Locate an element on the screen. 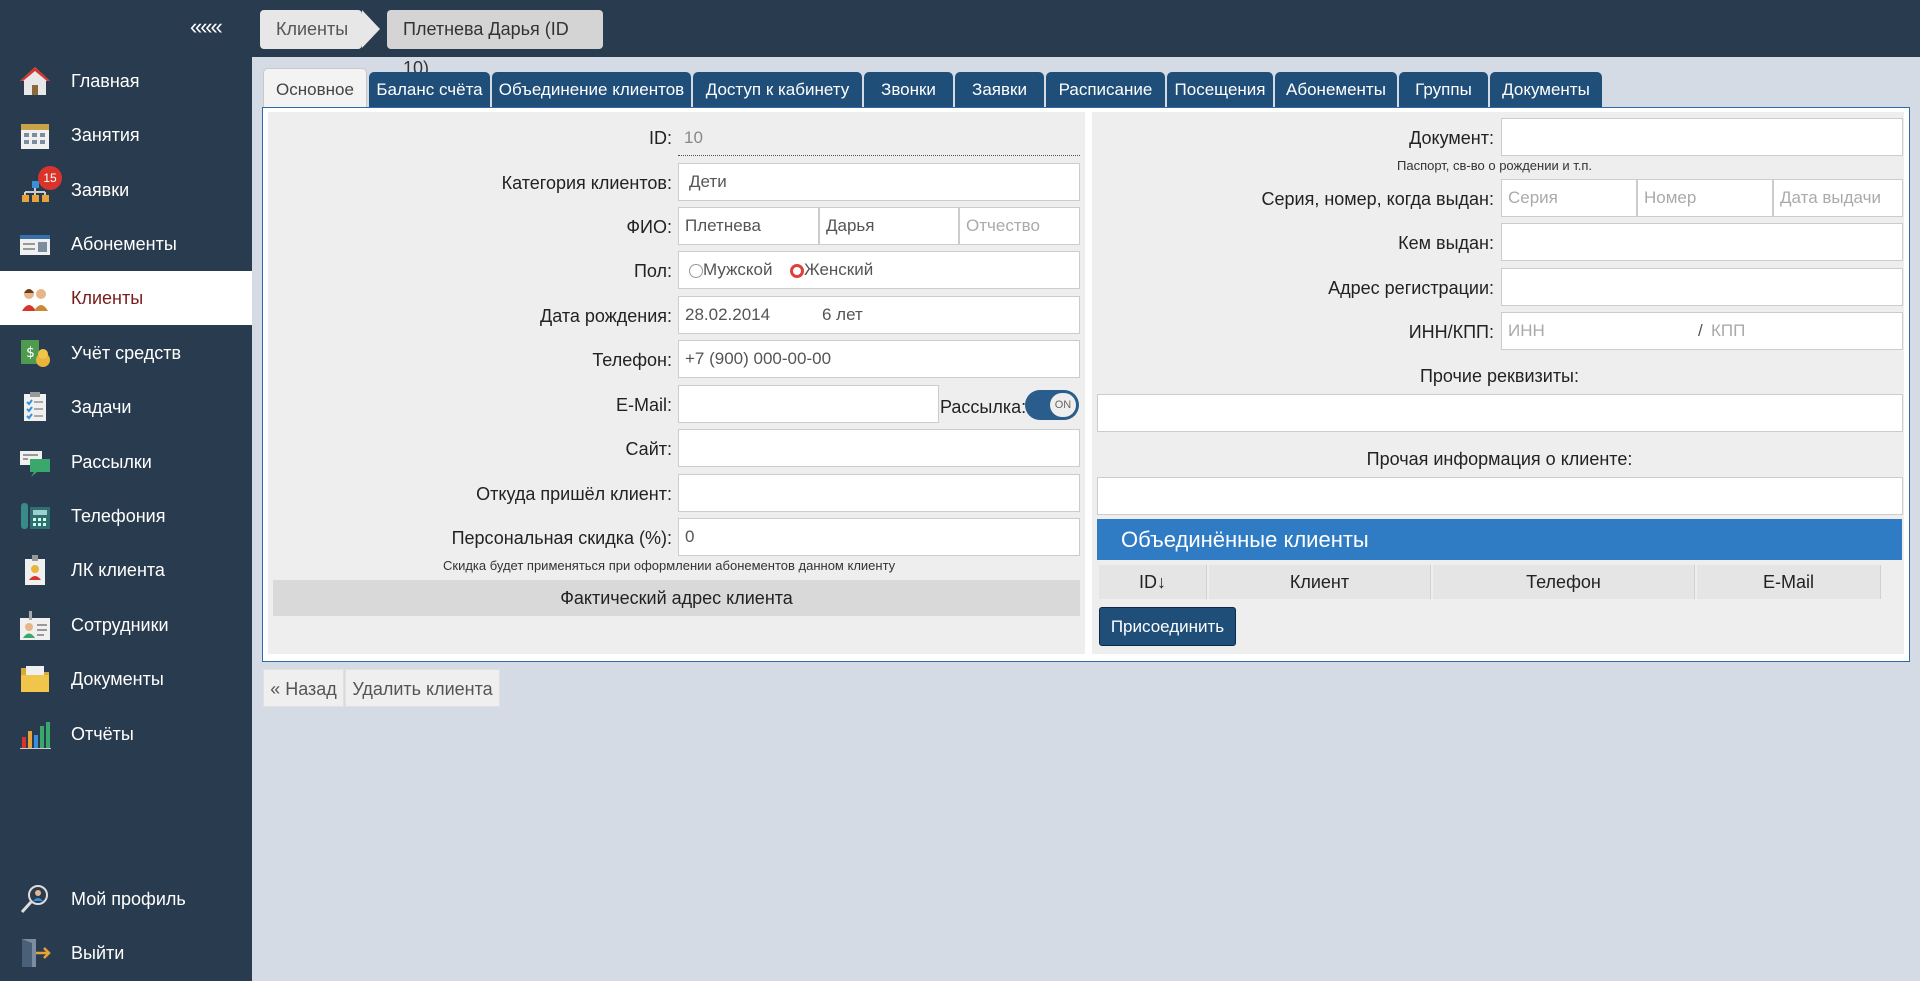 The width and height of the screenshot is (1920, 981). sidebar-profile-label: Мой профиль is located at coordinates (128, 898).